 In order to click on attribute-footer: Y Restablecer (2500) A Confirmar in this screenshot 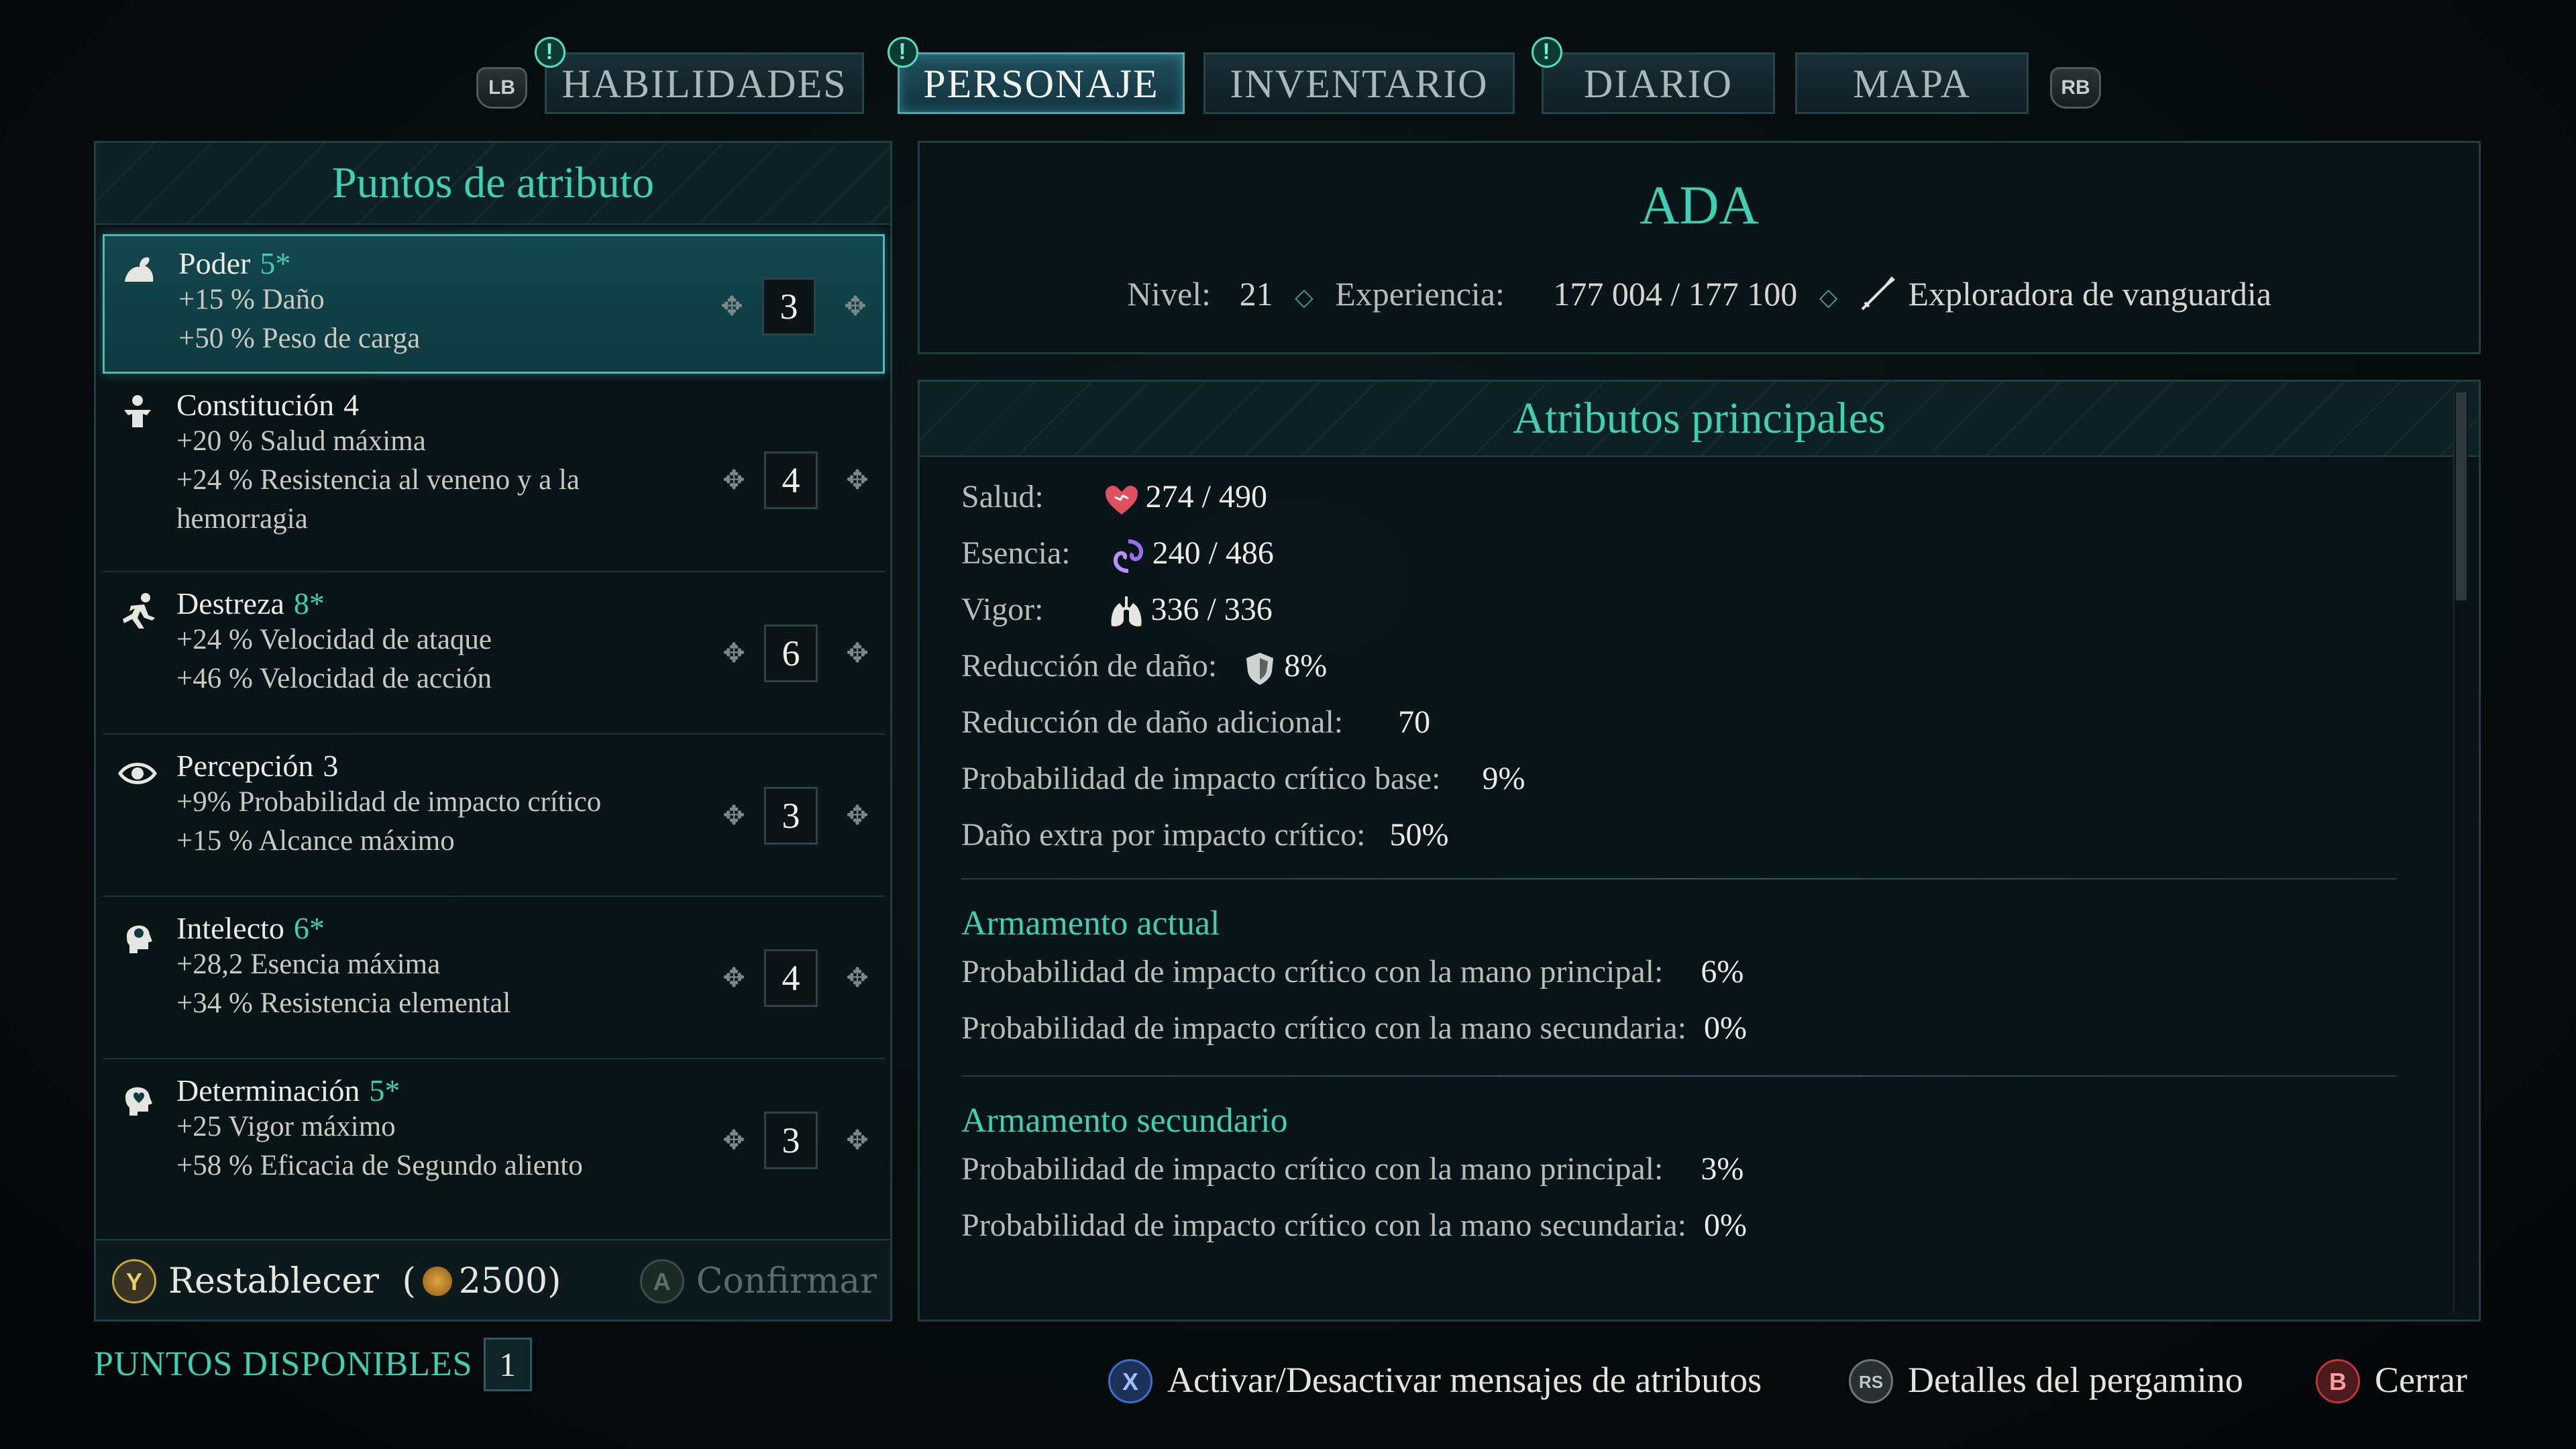, I will do `click(493, 1279)`.